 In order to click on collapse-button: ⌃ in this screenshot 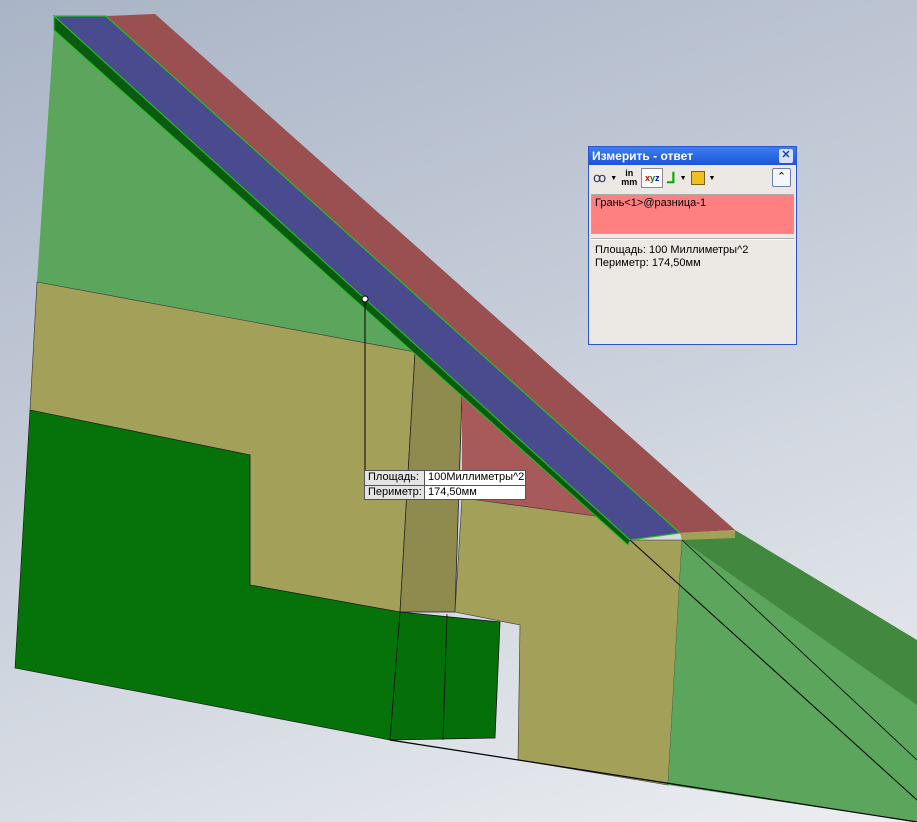, I will do `click(781, 177)`.